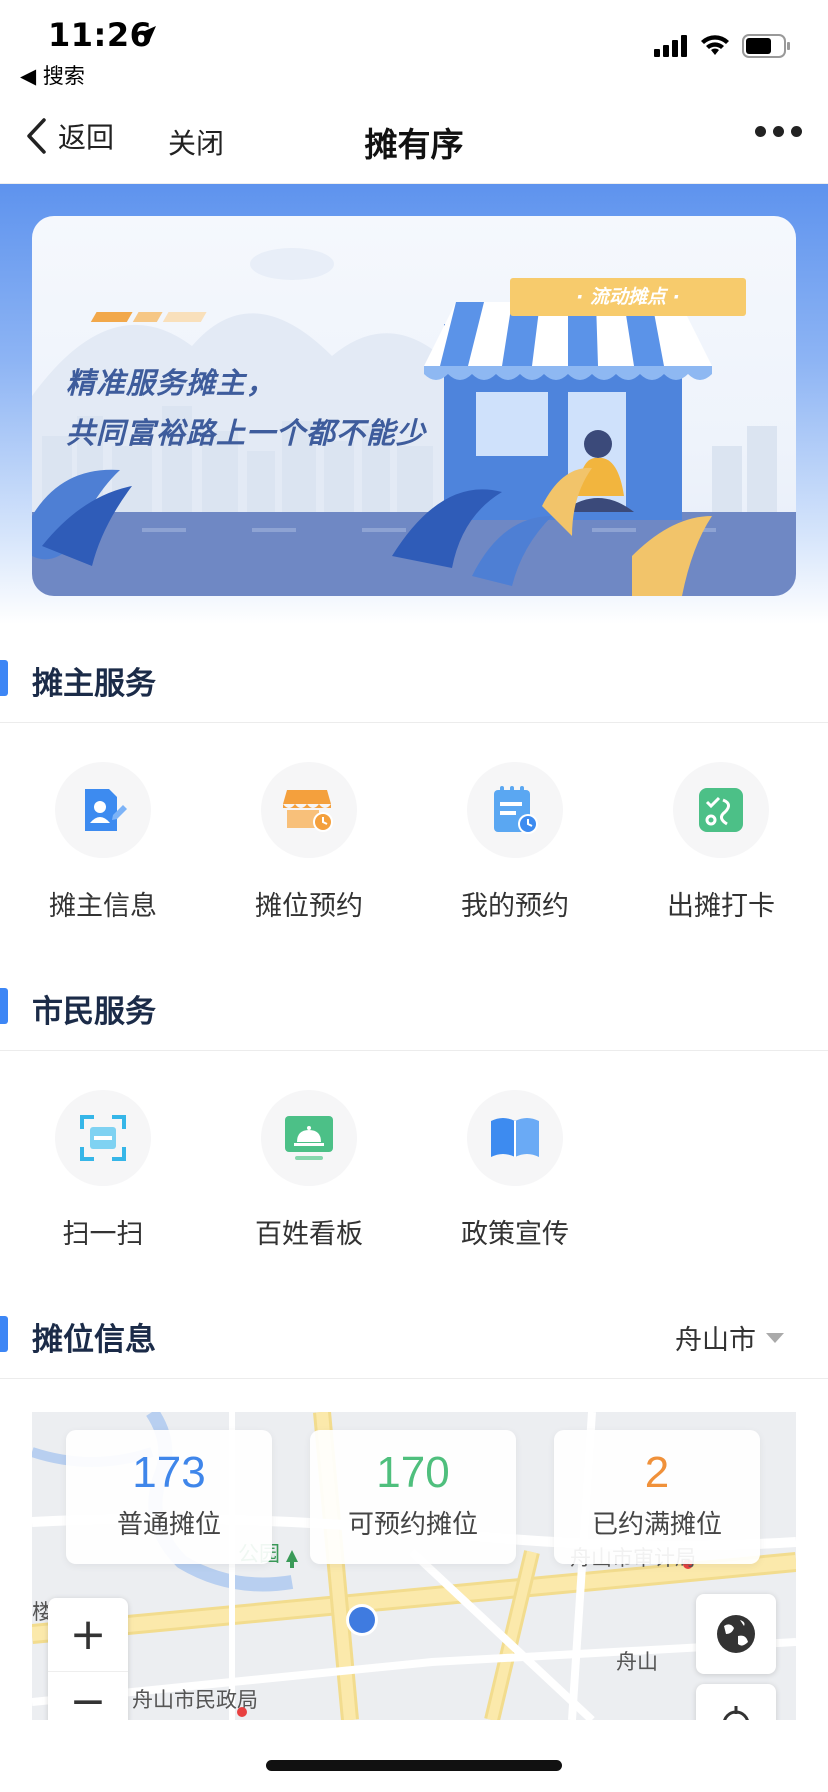 The width and height of the screenshot is (828, 1792). I want to click on dashboard-icon, so click(309, 1138).